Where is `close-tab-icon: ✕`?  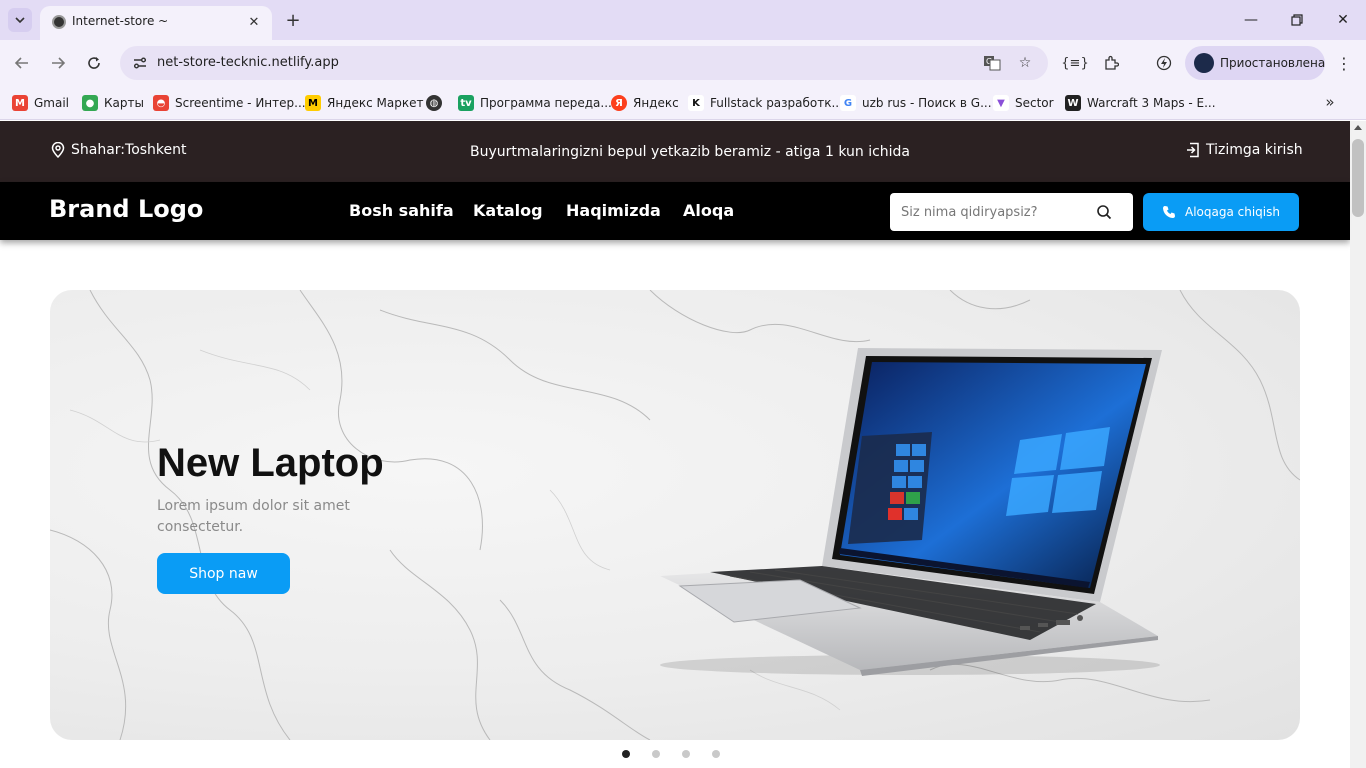
close-tab-icon: ✕ is located at coordinates (254, 22).